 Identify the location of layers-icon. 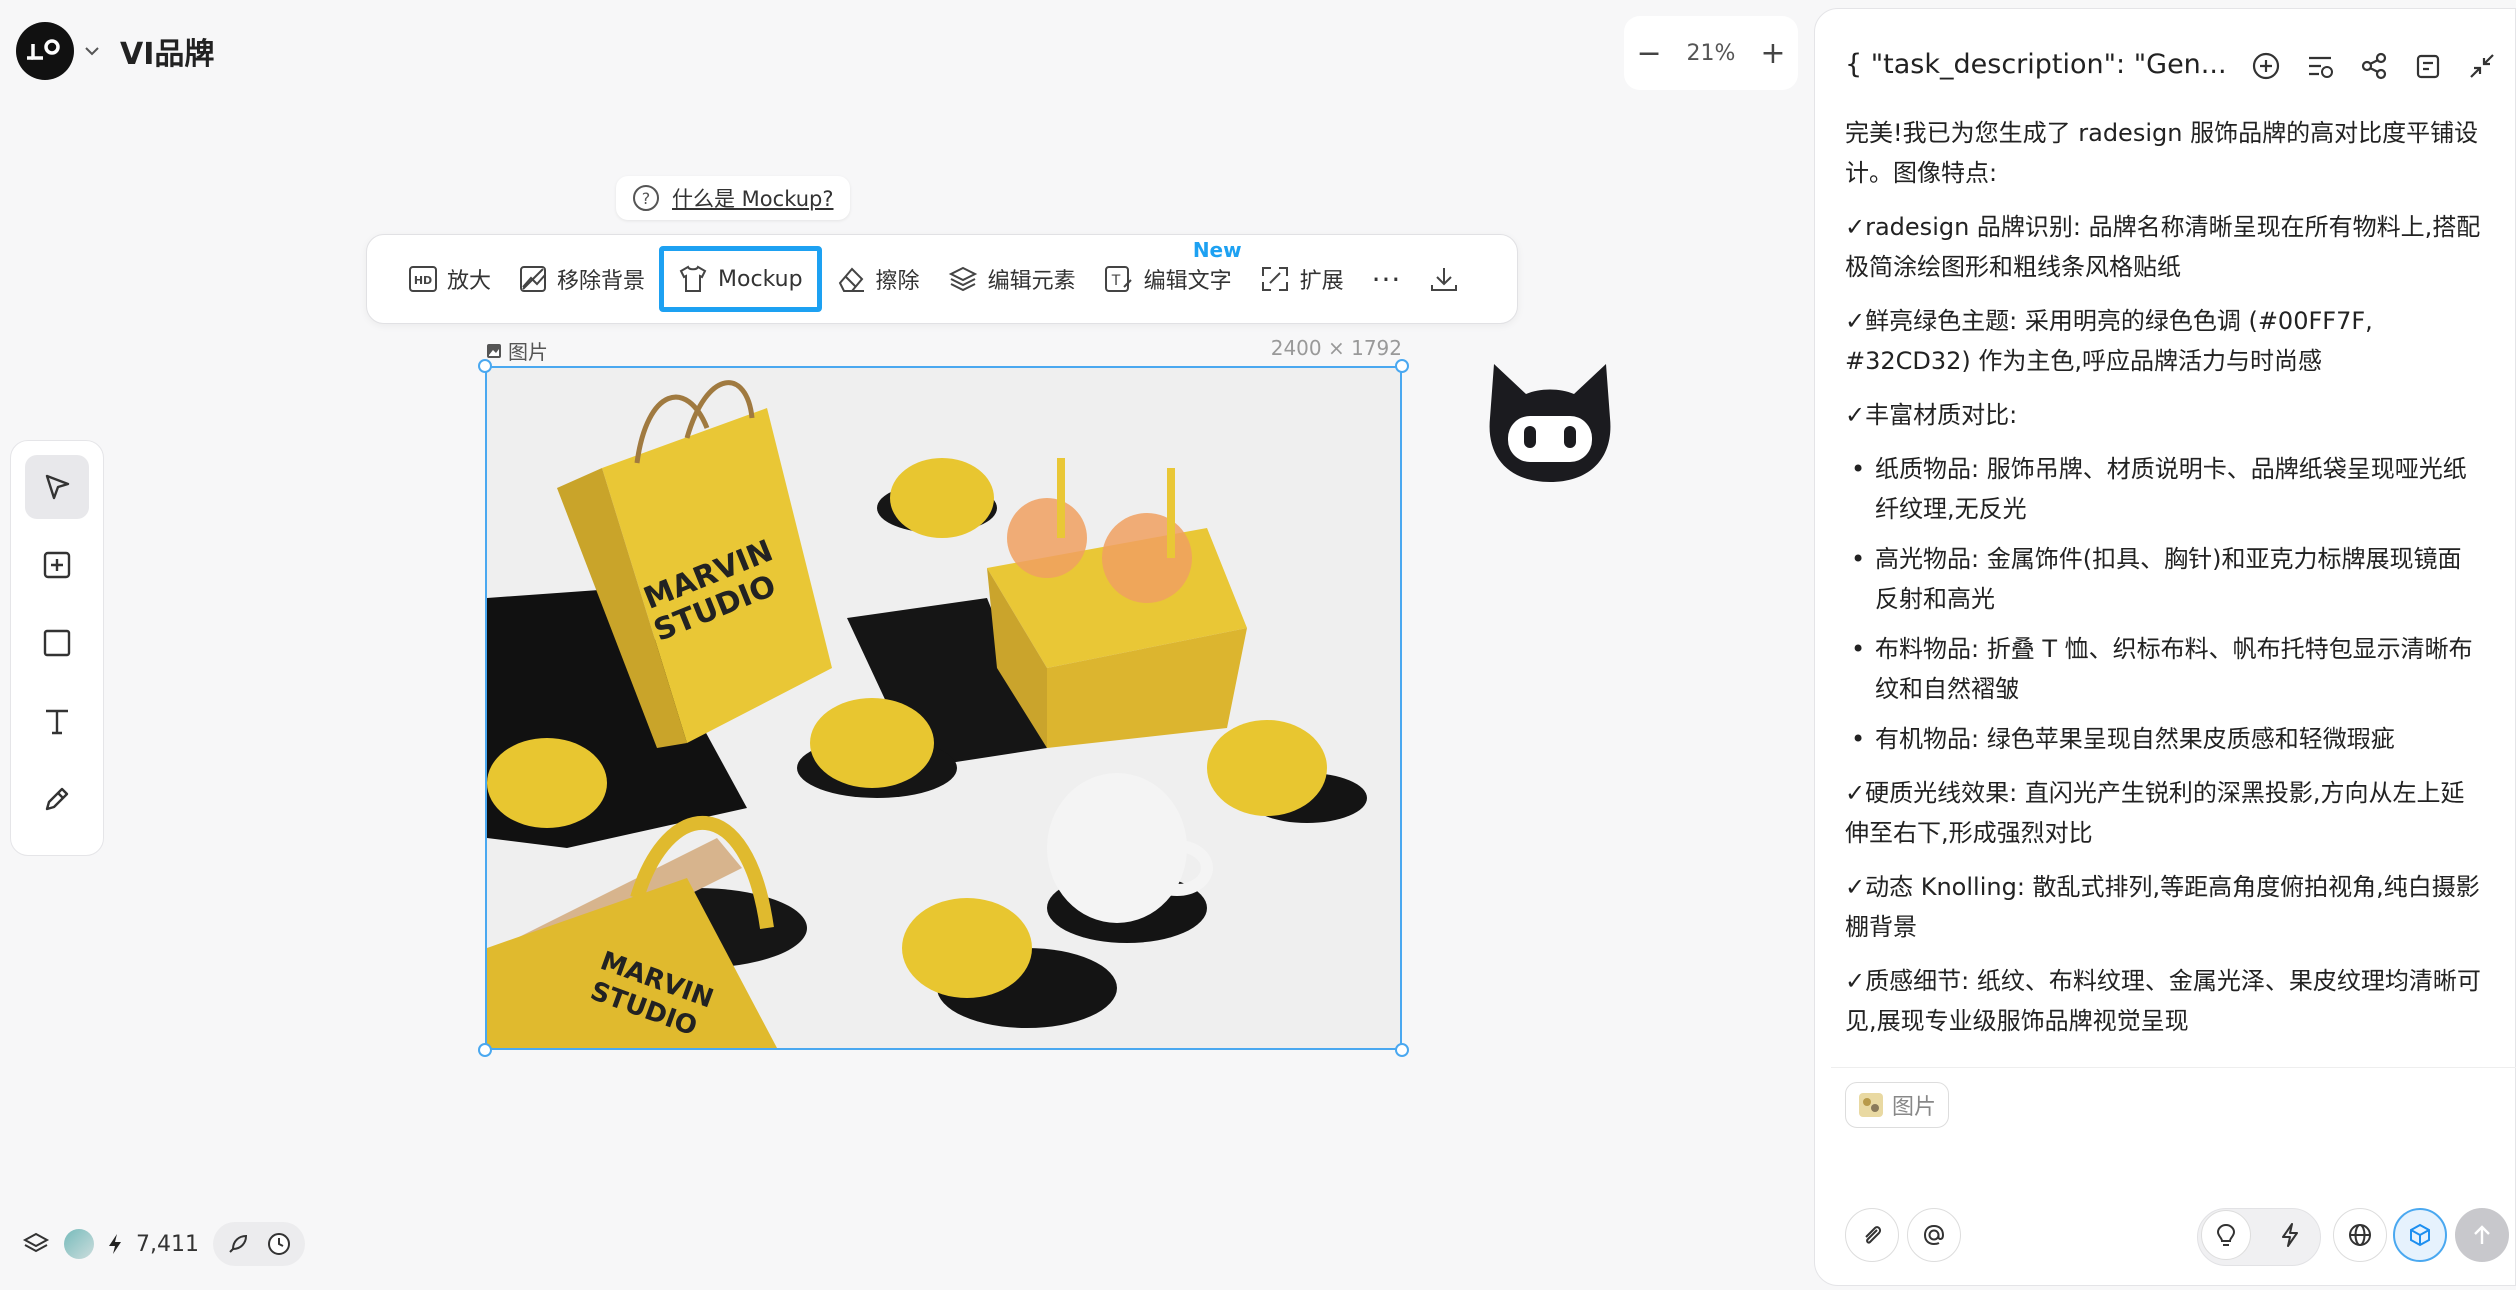
(962, 279).